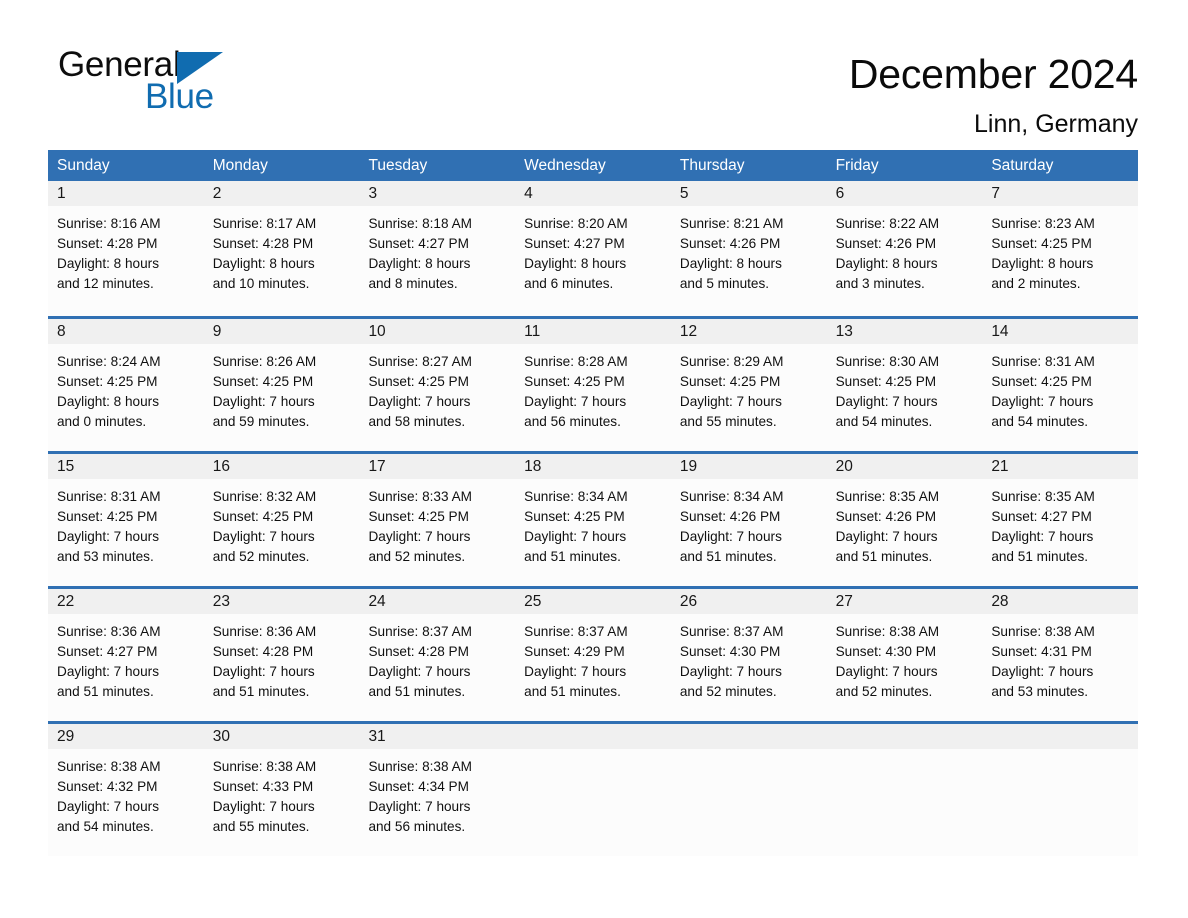  I want to click on sunset-time: Sunset: 4:34 PM, so click(418, 786).